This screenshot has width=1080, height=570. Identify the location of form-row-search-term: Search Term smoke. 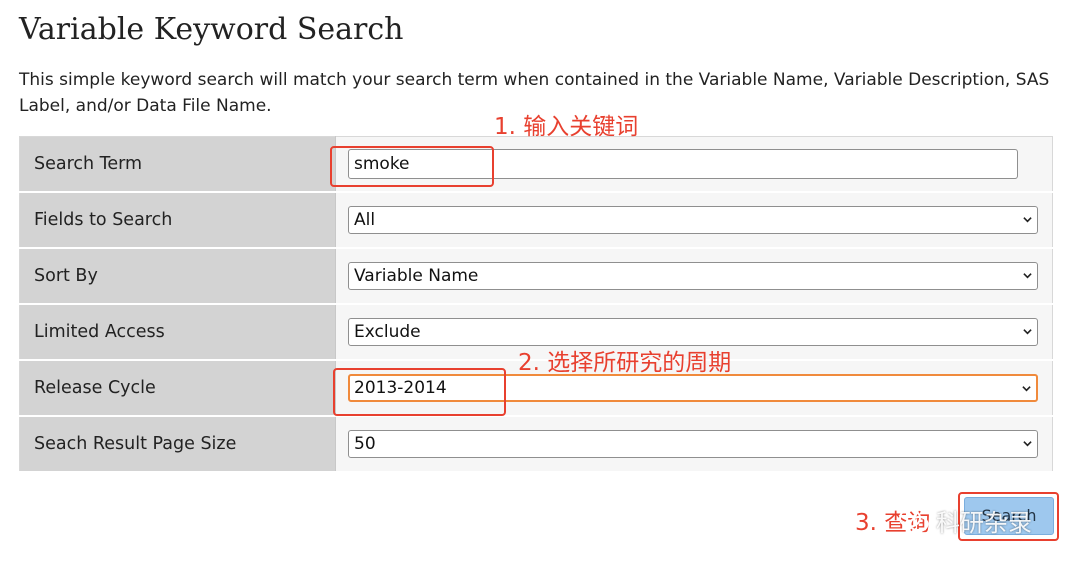
(536, 164).